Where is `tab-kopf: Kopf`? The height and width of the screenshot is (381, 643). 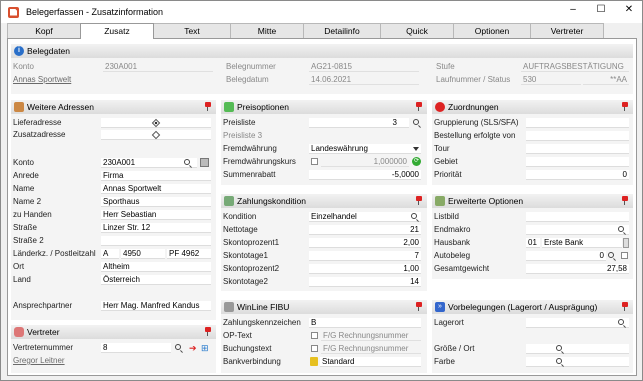
tab-kopf: Kopf is located at coordinates (44, 30).